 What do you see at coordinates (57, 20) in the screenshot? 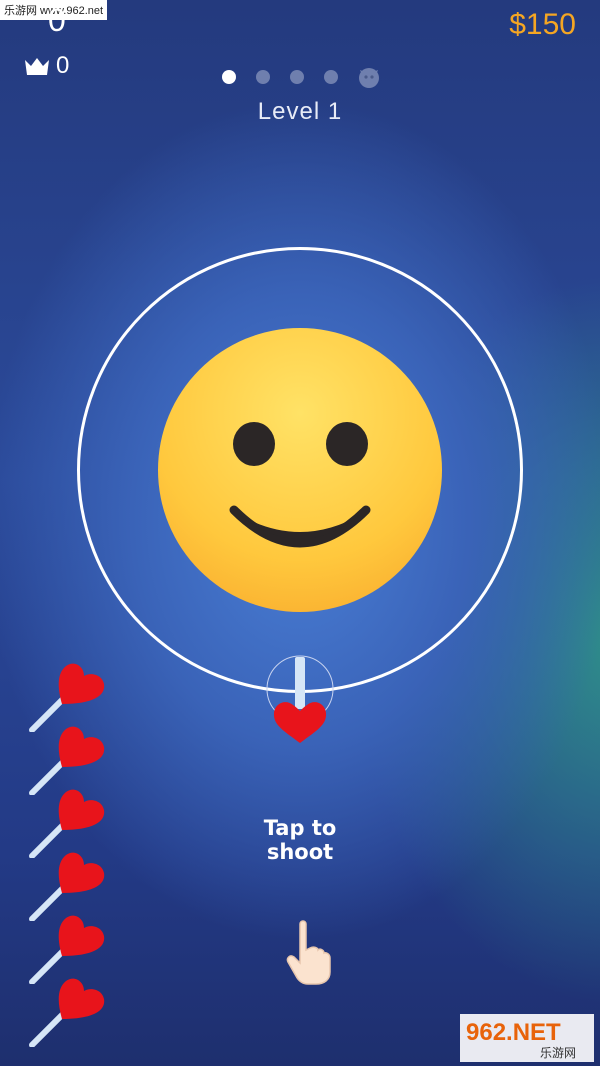
I see `score-value: 0` at bounding box center [57, 20].